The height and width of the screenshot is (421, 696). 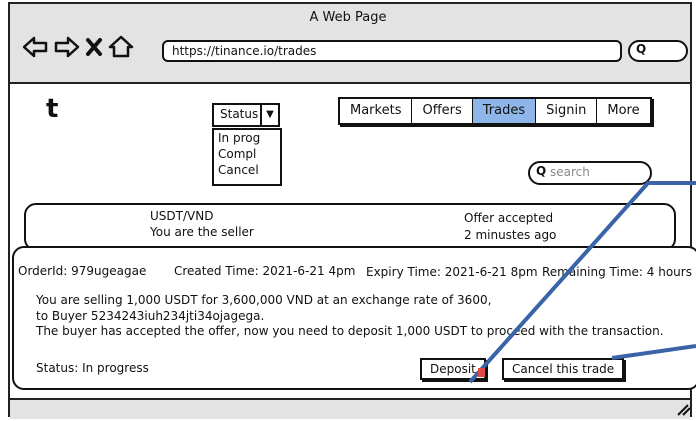 What do you see at coordinates (563, 369) in the screenshot?
I see `cancel-trade-button: Cancel this trade` at bounding box center [563, 369].